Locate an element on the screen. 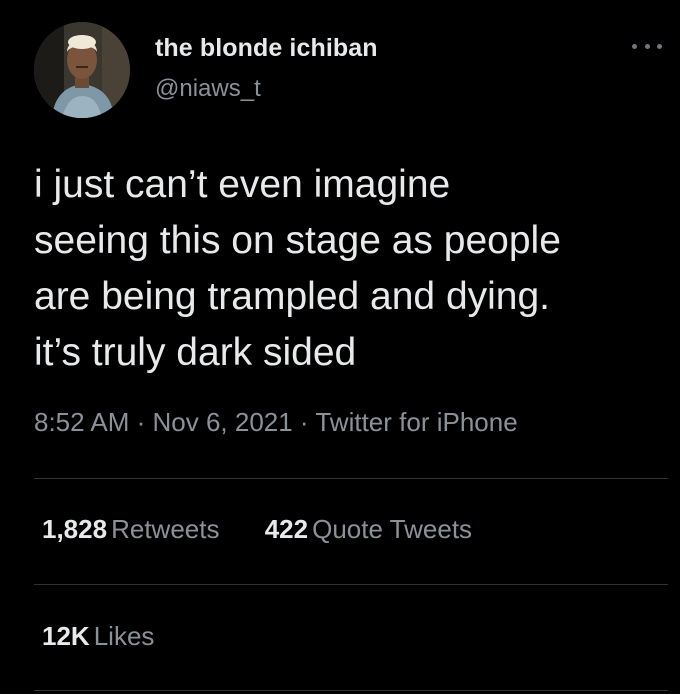 The height and width of the screenshot is (694, 680). avatar is located at coordinates (82, 70).